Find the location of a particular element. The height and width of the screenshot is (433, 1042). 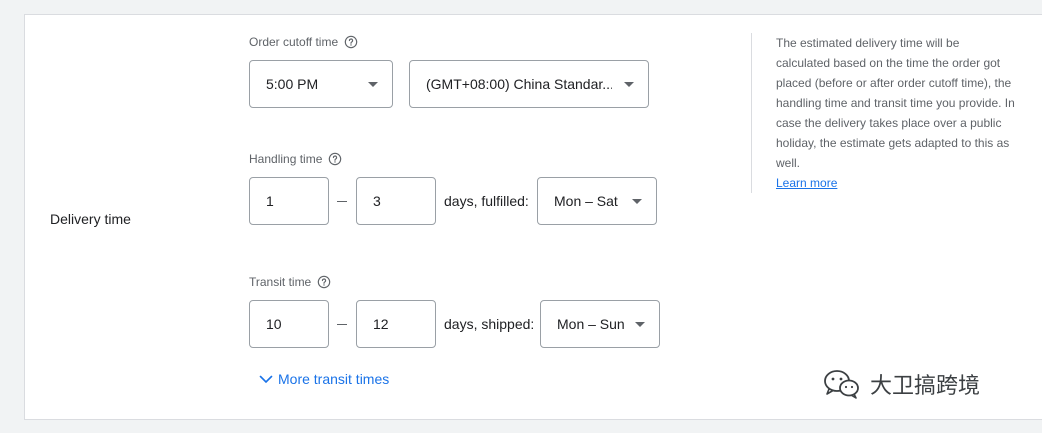

handling-days-value: Mon – Sat is located at coordinates (586, 201).